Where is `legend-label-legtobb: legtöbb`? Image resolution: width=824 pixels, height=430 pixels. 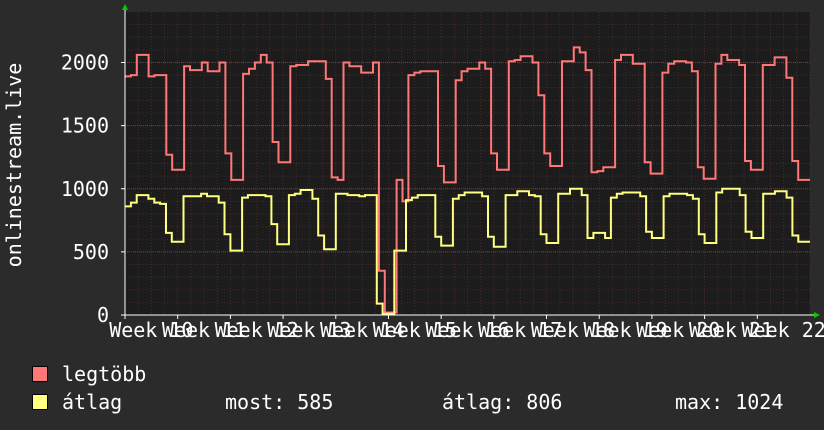
legend-label-legtobb: legtöbb is located at coordinates (104, 374).